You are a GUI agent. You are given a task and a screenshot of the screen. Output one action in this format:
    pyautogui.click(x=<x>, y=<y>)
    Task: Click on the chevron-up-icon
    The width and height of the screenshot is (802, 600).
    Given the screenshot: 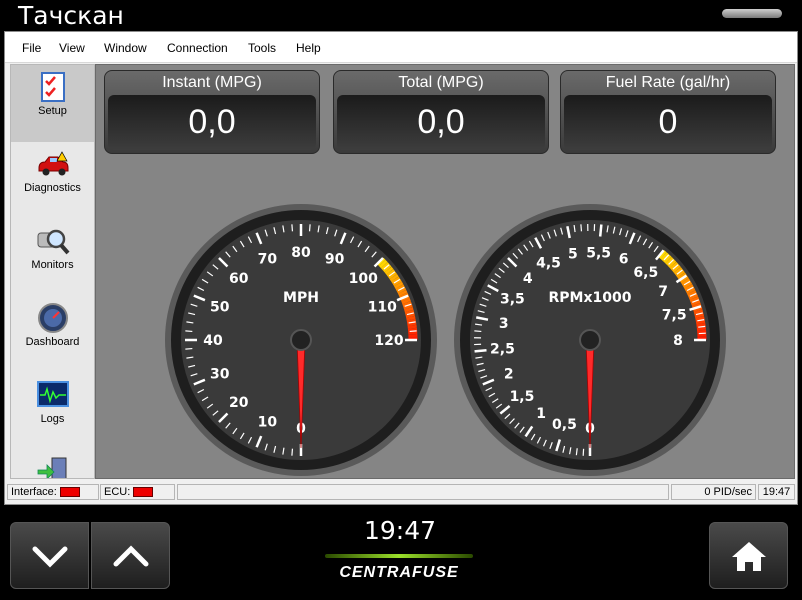 What is the action you would take?
    pyautogui.click(x=131, y=556)
    